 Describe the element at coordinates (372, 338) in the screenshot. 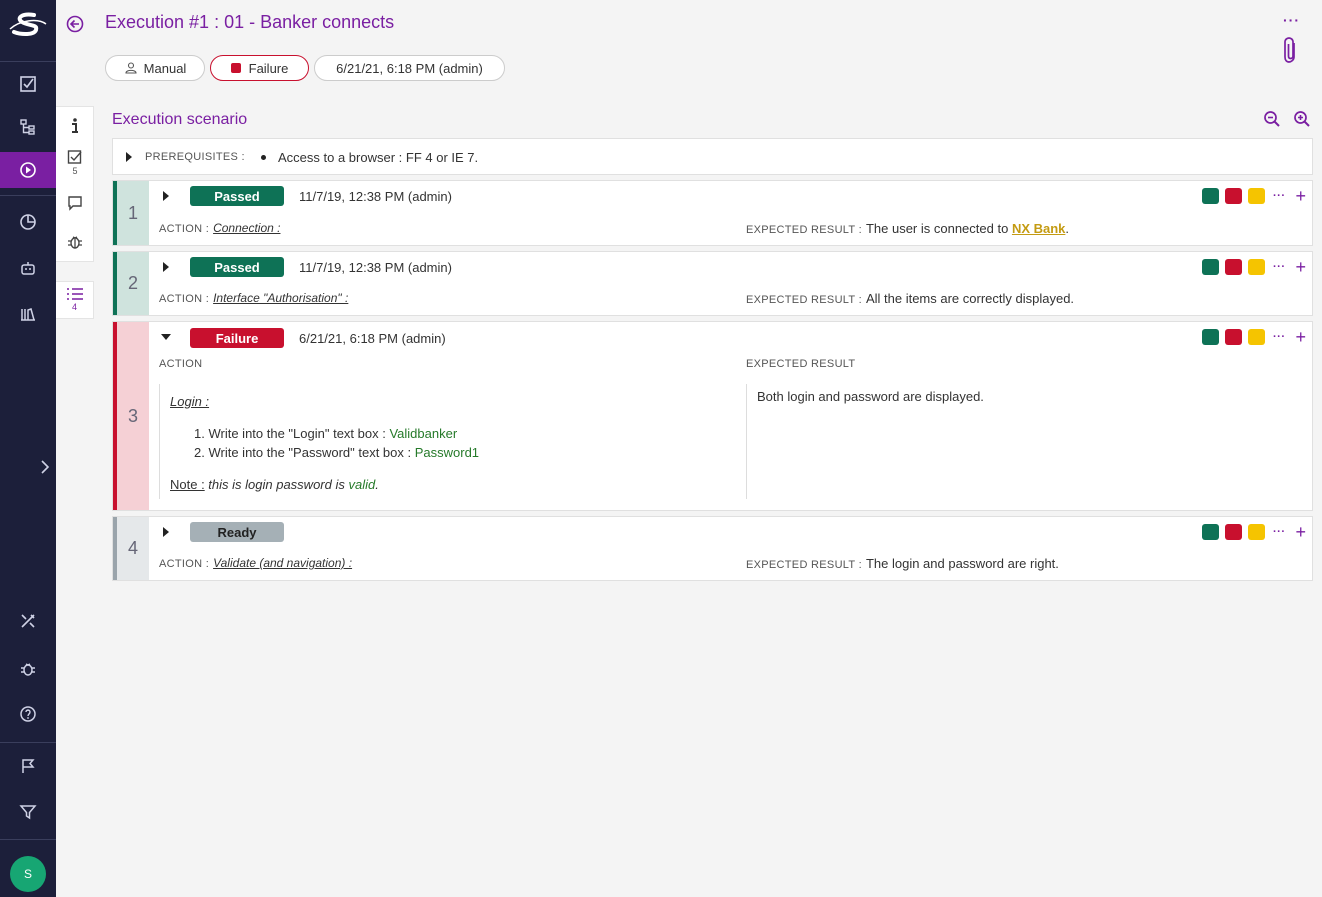

I see `step-date: 6/21/21, 6:18 PM (admin)` at that location.